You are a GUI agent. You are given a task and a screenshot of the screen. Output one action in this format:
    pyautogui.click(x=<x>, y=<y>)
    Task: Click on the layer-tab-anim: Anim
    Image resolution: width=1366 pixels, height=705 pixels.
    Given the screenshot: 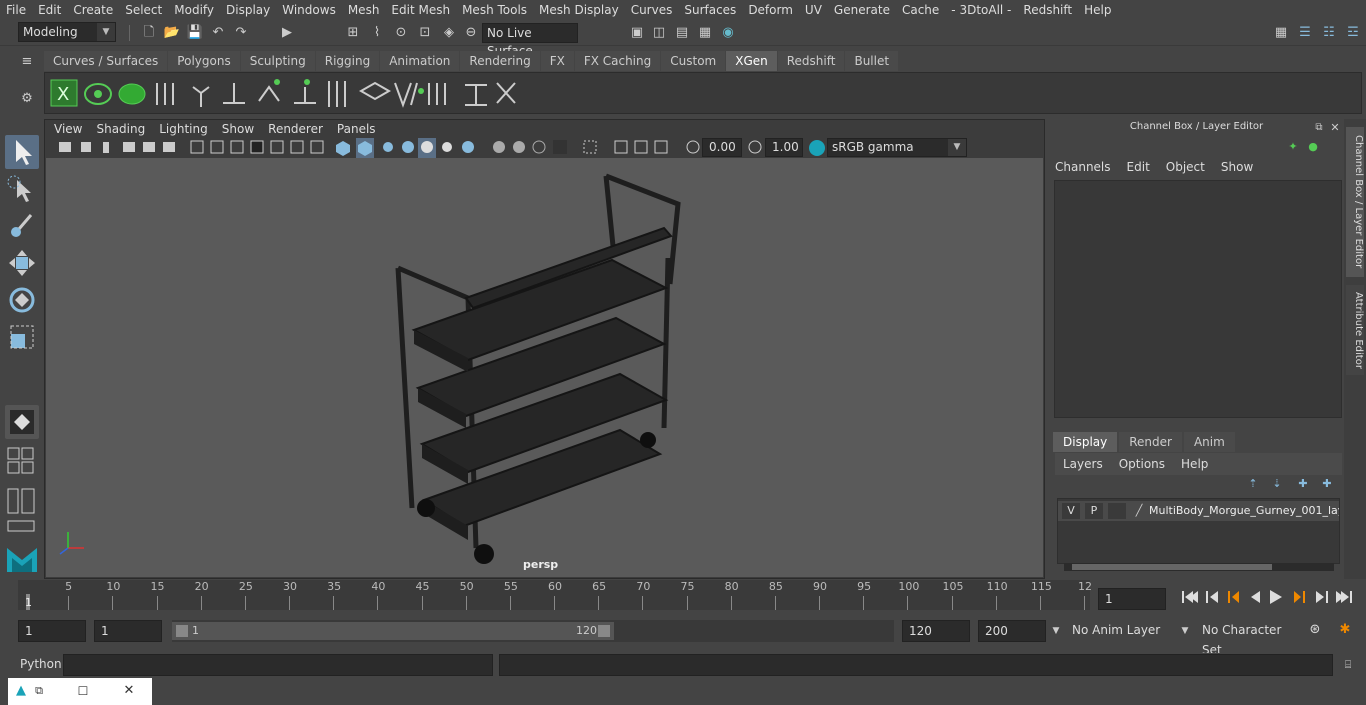 What is the action you would take?
    pyautogui.click(x=1209, y=442)
    